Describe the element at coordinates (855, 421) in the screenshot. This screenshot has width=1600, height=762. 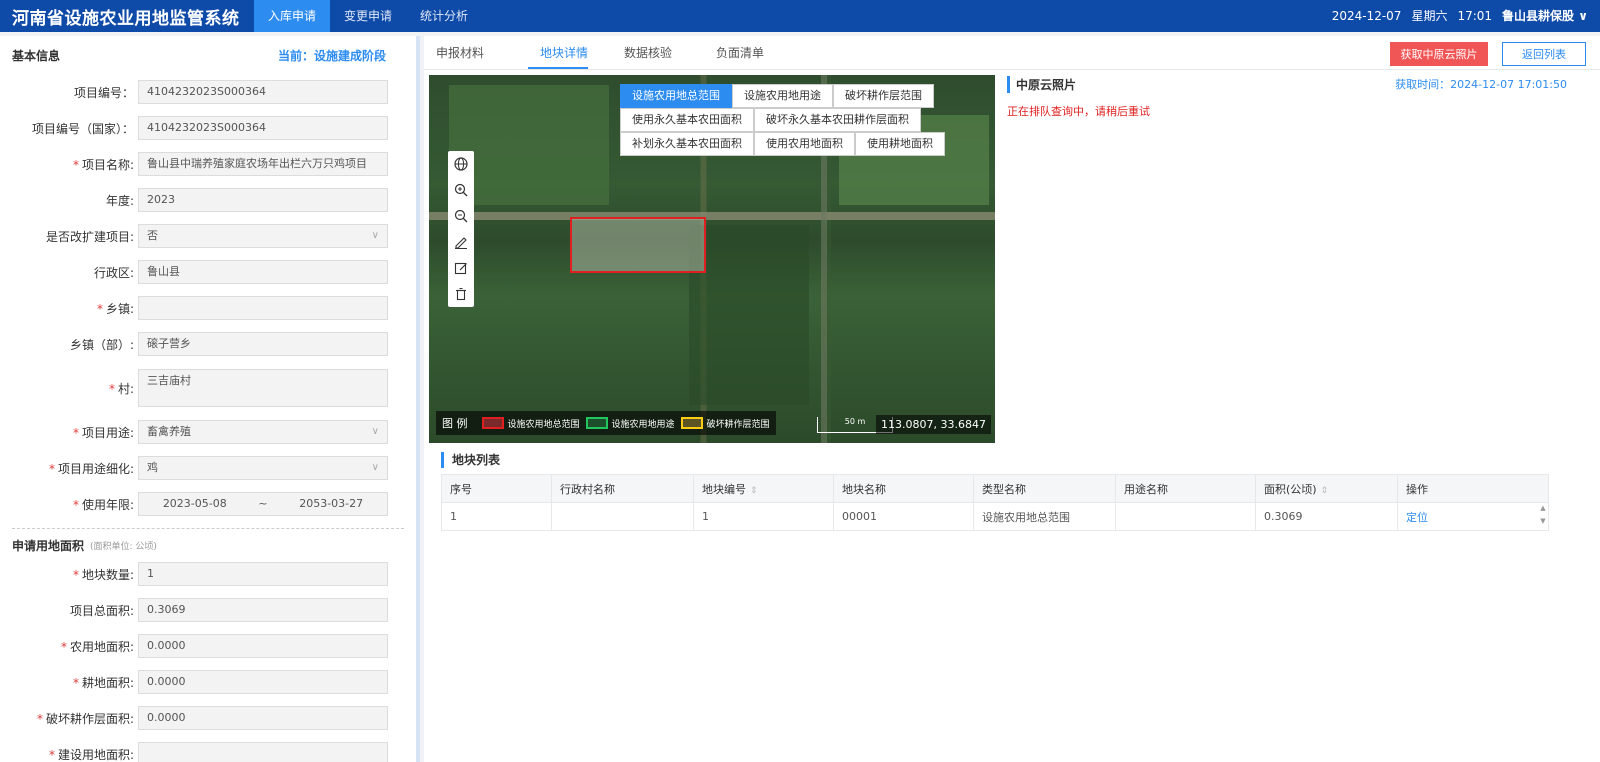
I see `scale-label: 50 m` at that location.